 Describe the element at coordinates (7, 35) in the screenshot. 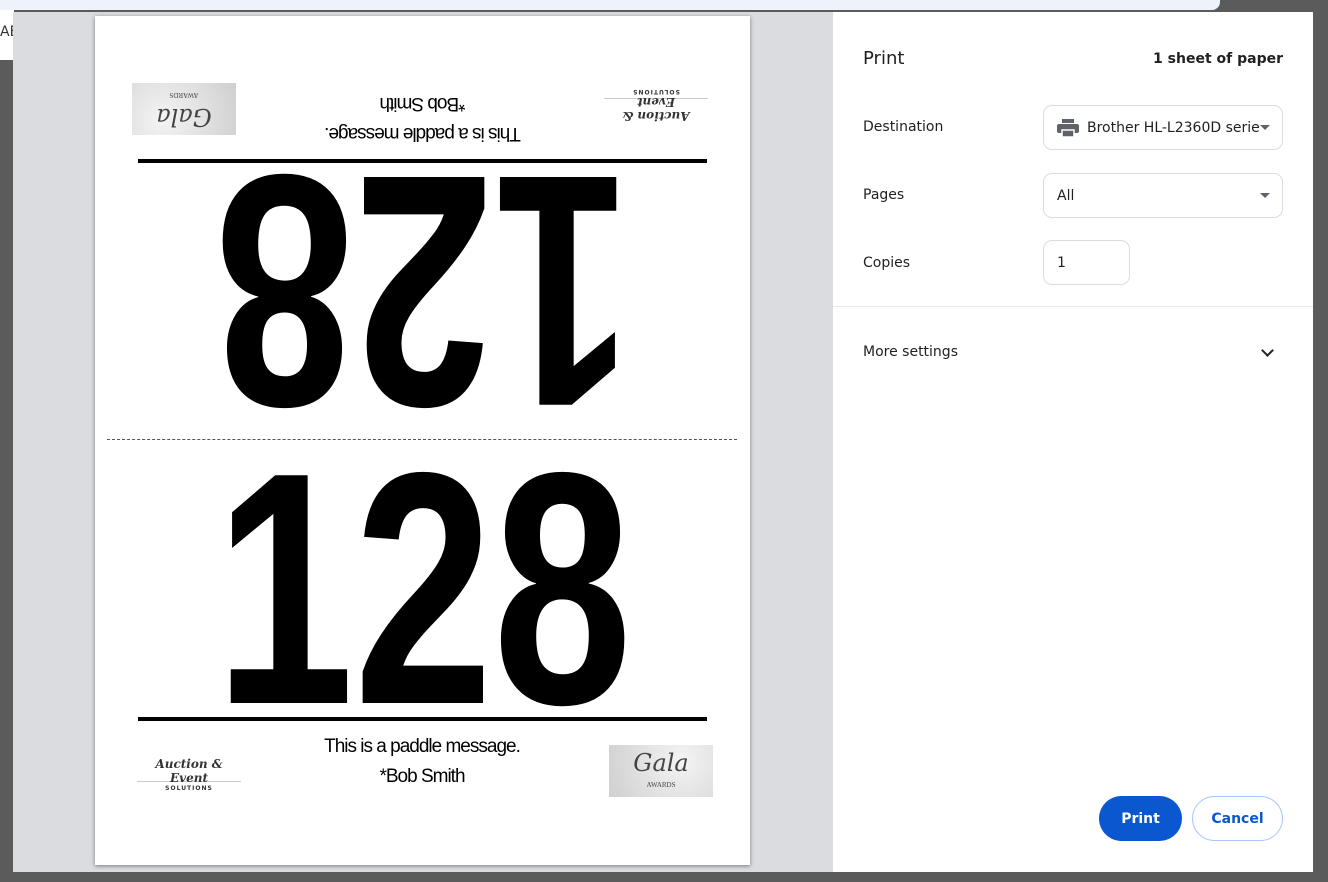

I see `background-page-text: AE` at that location.